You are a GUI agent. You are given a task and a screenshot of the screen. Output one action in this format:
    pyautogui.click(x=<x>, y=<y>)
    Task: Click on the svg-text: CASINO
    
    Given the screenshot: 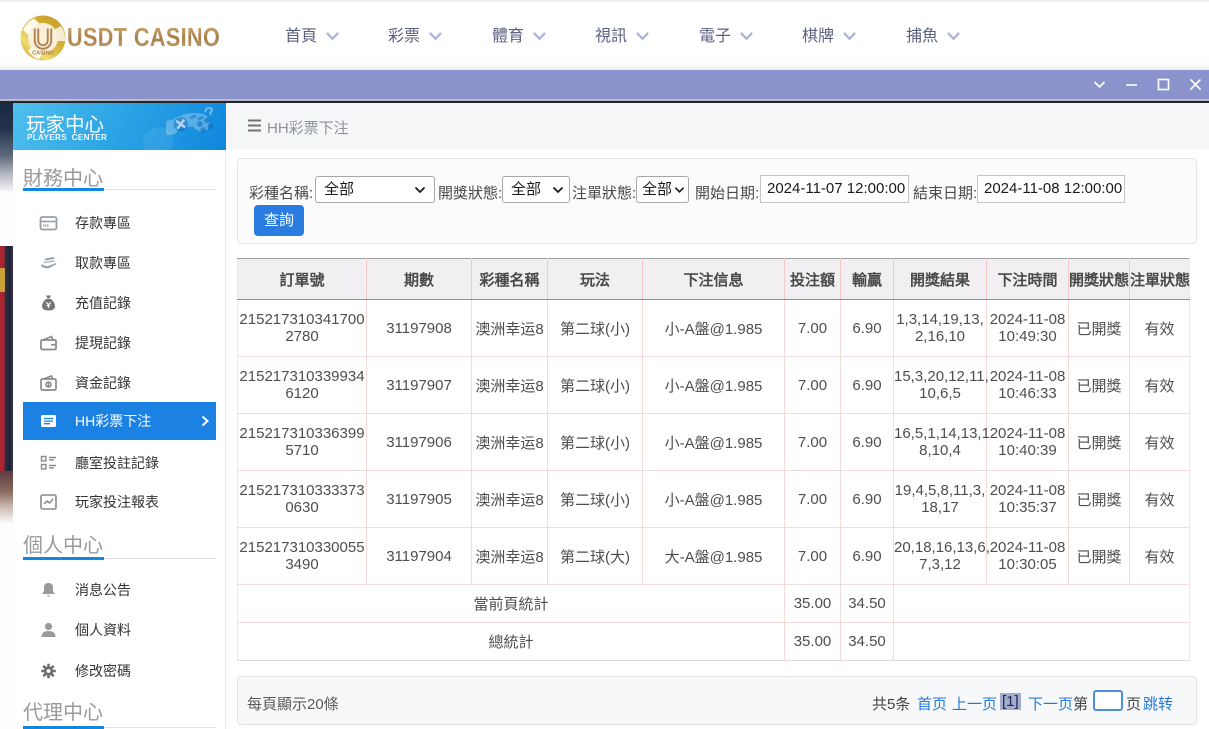 What is the action you would take?
    pyautogui.click(x=43, y=54)
    